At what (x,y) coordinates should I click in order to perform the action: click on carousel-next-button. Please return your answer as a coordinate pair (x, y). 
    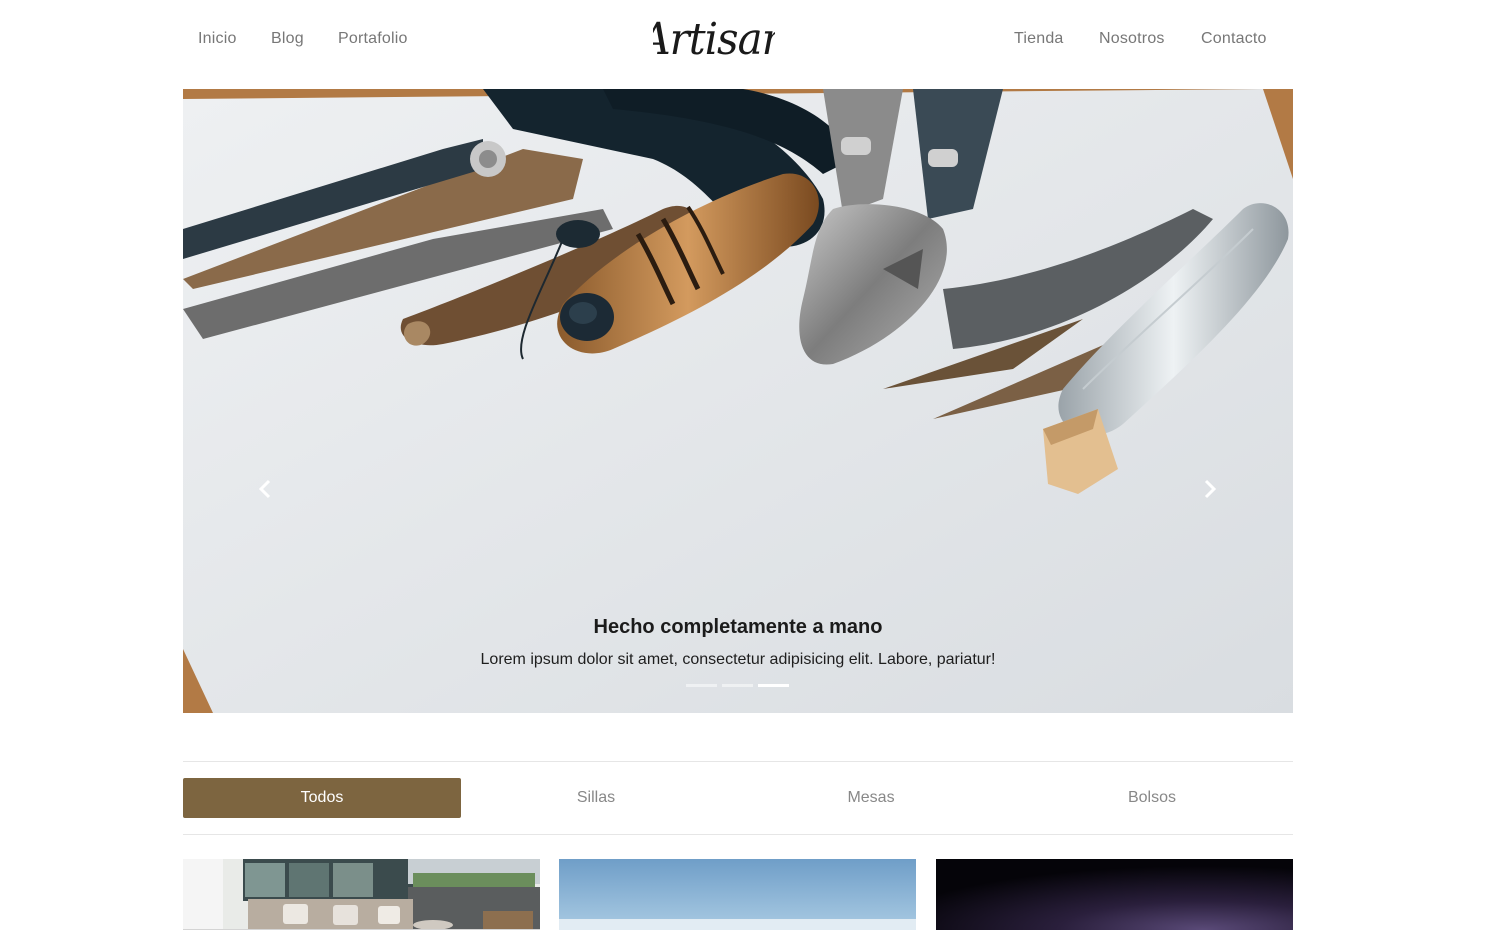
    Looking at the image, I should click on (1209, 489).